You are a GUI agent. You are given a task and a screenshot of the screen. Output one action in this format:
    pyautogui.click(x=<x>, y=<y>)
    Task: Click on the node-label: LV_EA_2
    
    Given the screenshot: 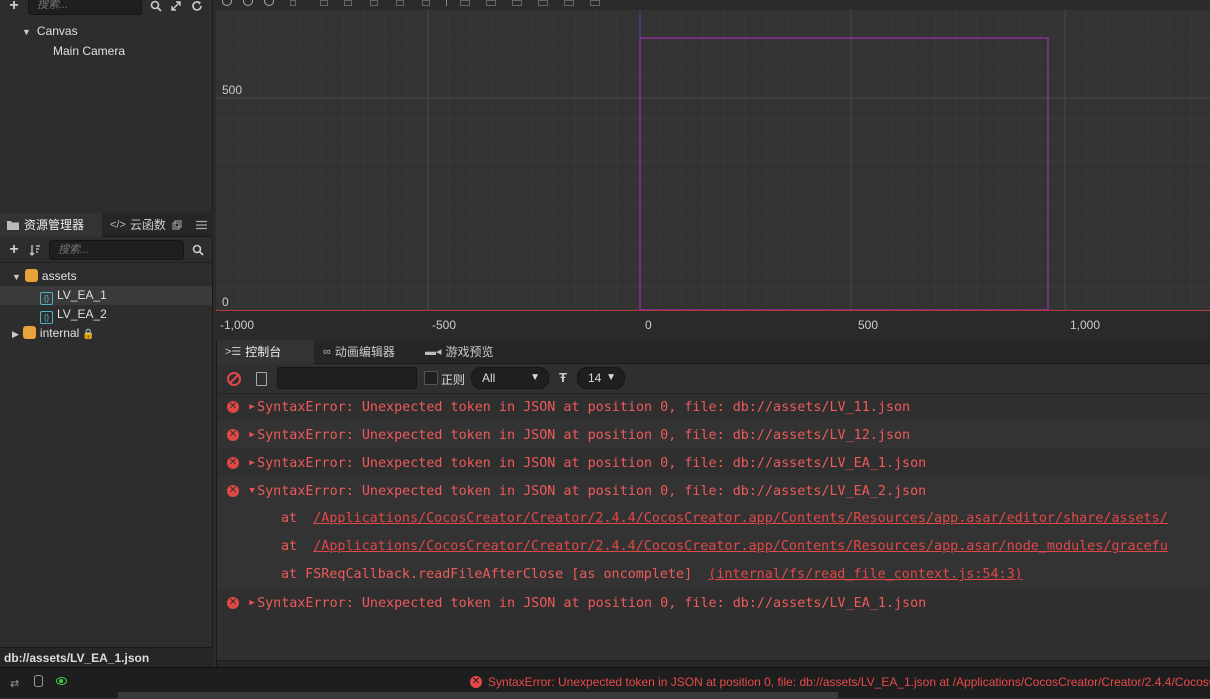 What is the action you would take?
    pyautogui.click(x=82, y=314)
    